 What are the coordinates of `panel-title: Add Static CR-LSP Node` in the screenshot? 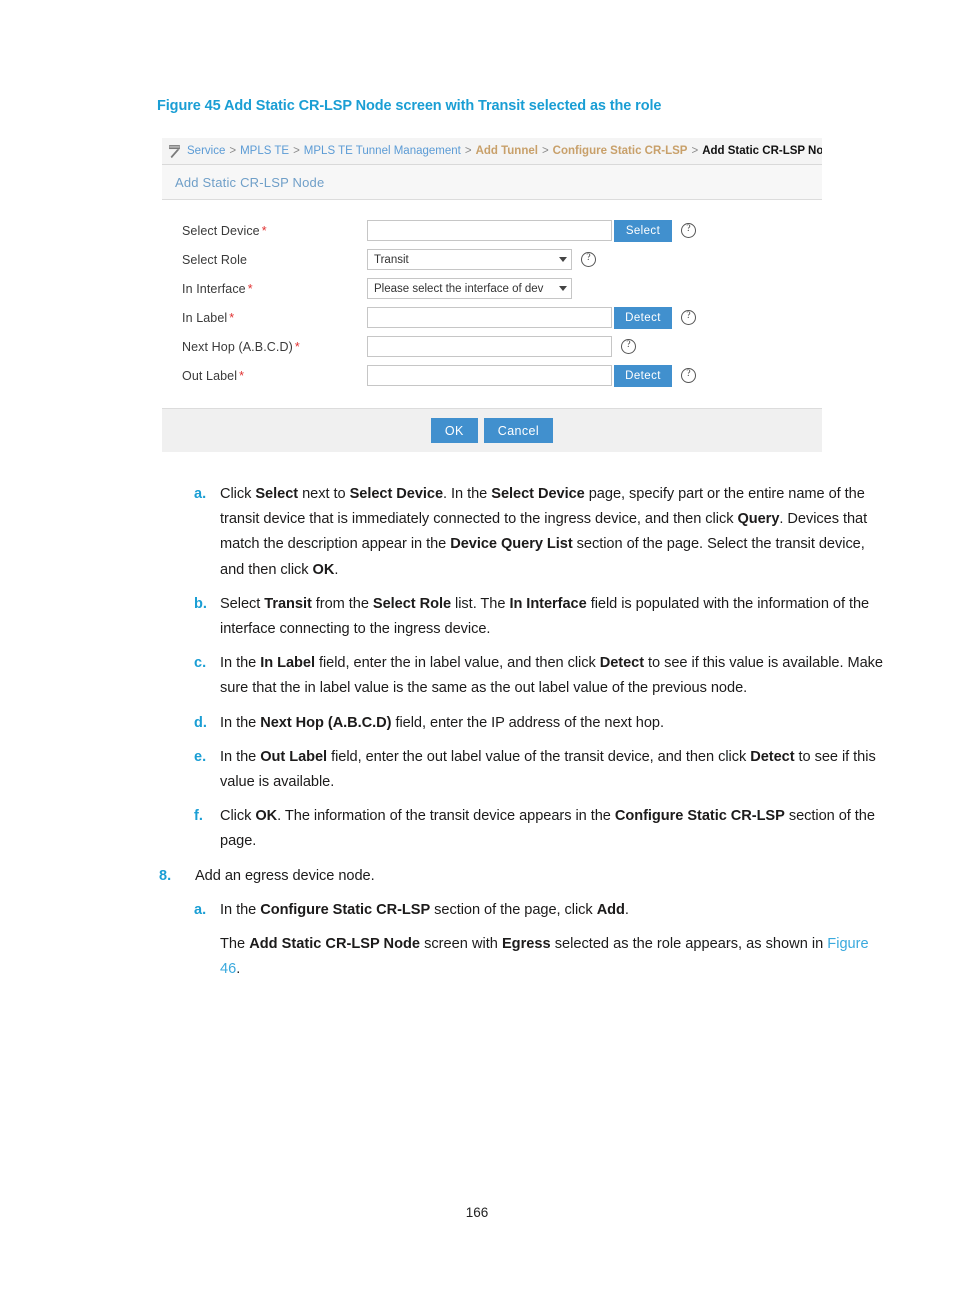 It's located at (492, 182).